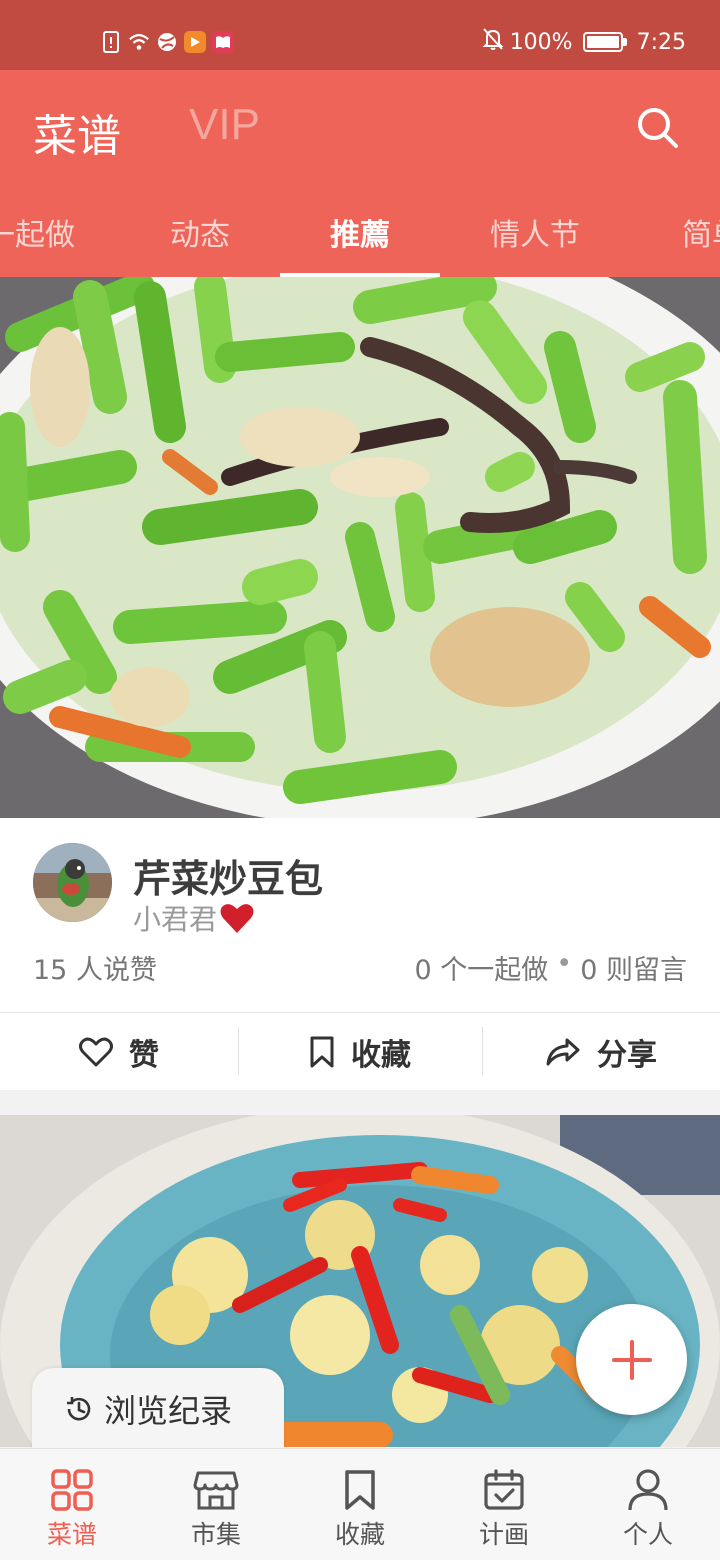 This screenshot has height=1560, width=720. Describe the element at coordinates (481, 970) in the screenshot. I see `cooked-count: 0 个一起做` at that location.